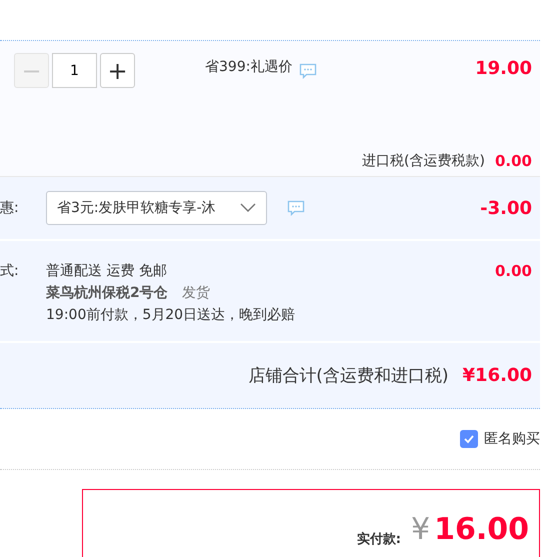 The width and height of the screenshot is (559, 557). I want to click on store-total-label: 店铺合计(含运费和进口税), so click(348, 376).